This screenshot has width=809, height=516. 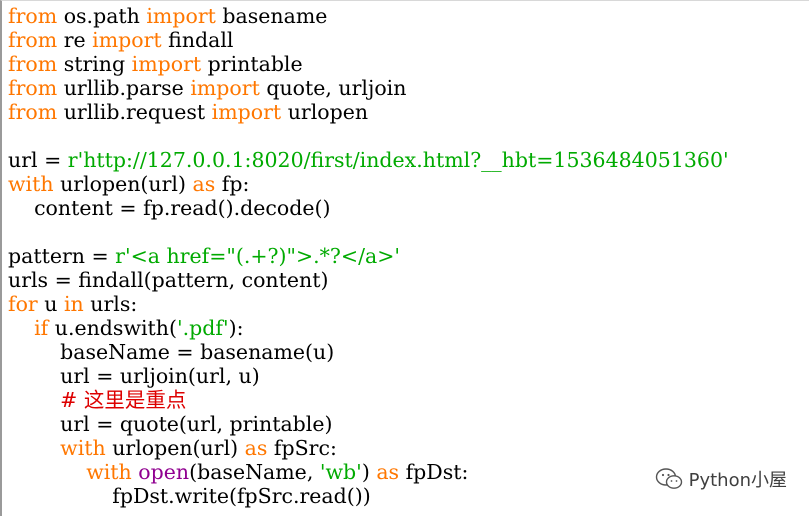 What do you see at coordinates (50, 304) in the screenshot?
I see `code-token: u` at bounding box center [50, 304].